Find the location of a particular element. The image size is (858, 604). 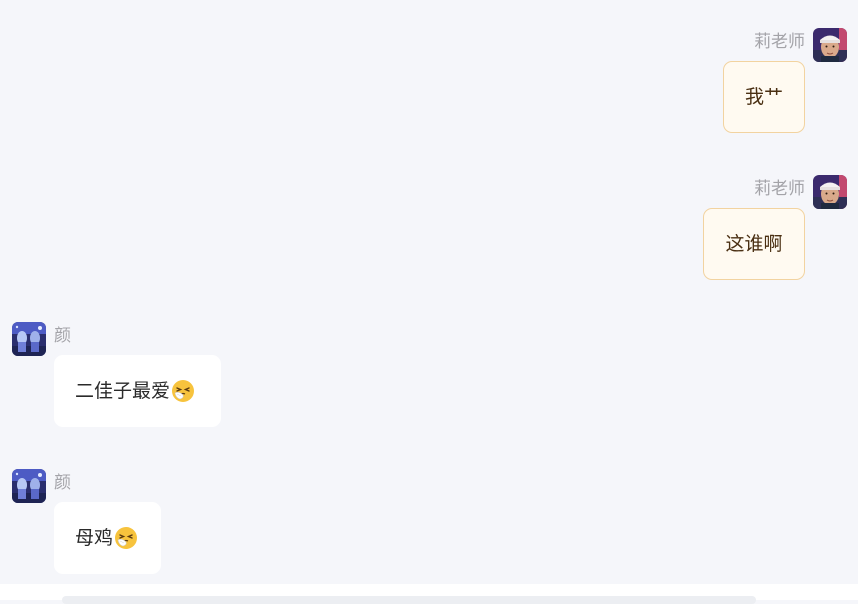

message-text: 二佳子最爱 is located at coordinates (123, 391).